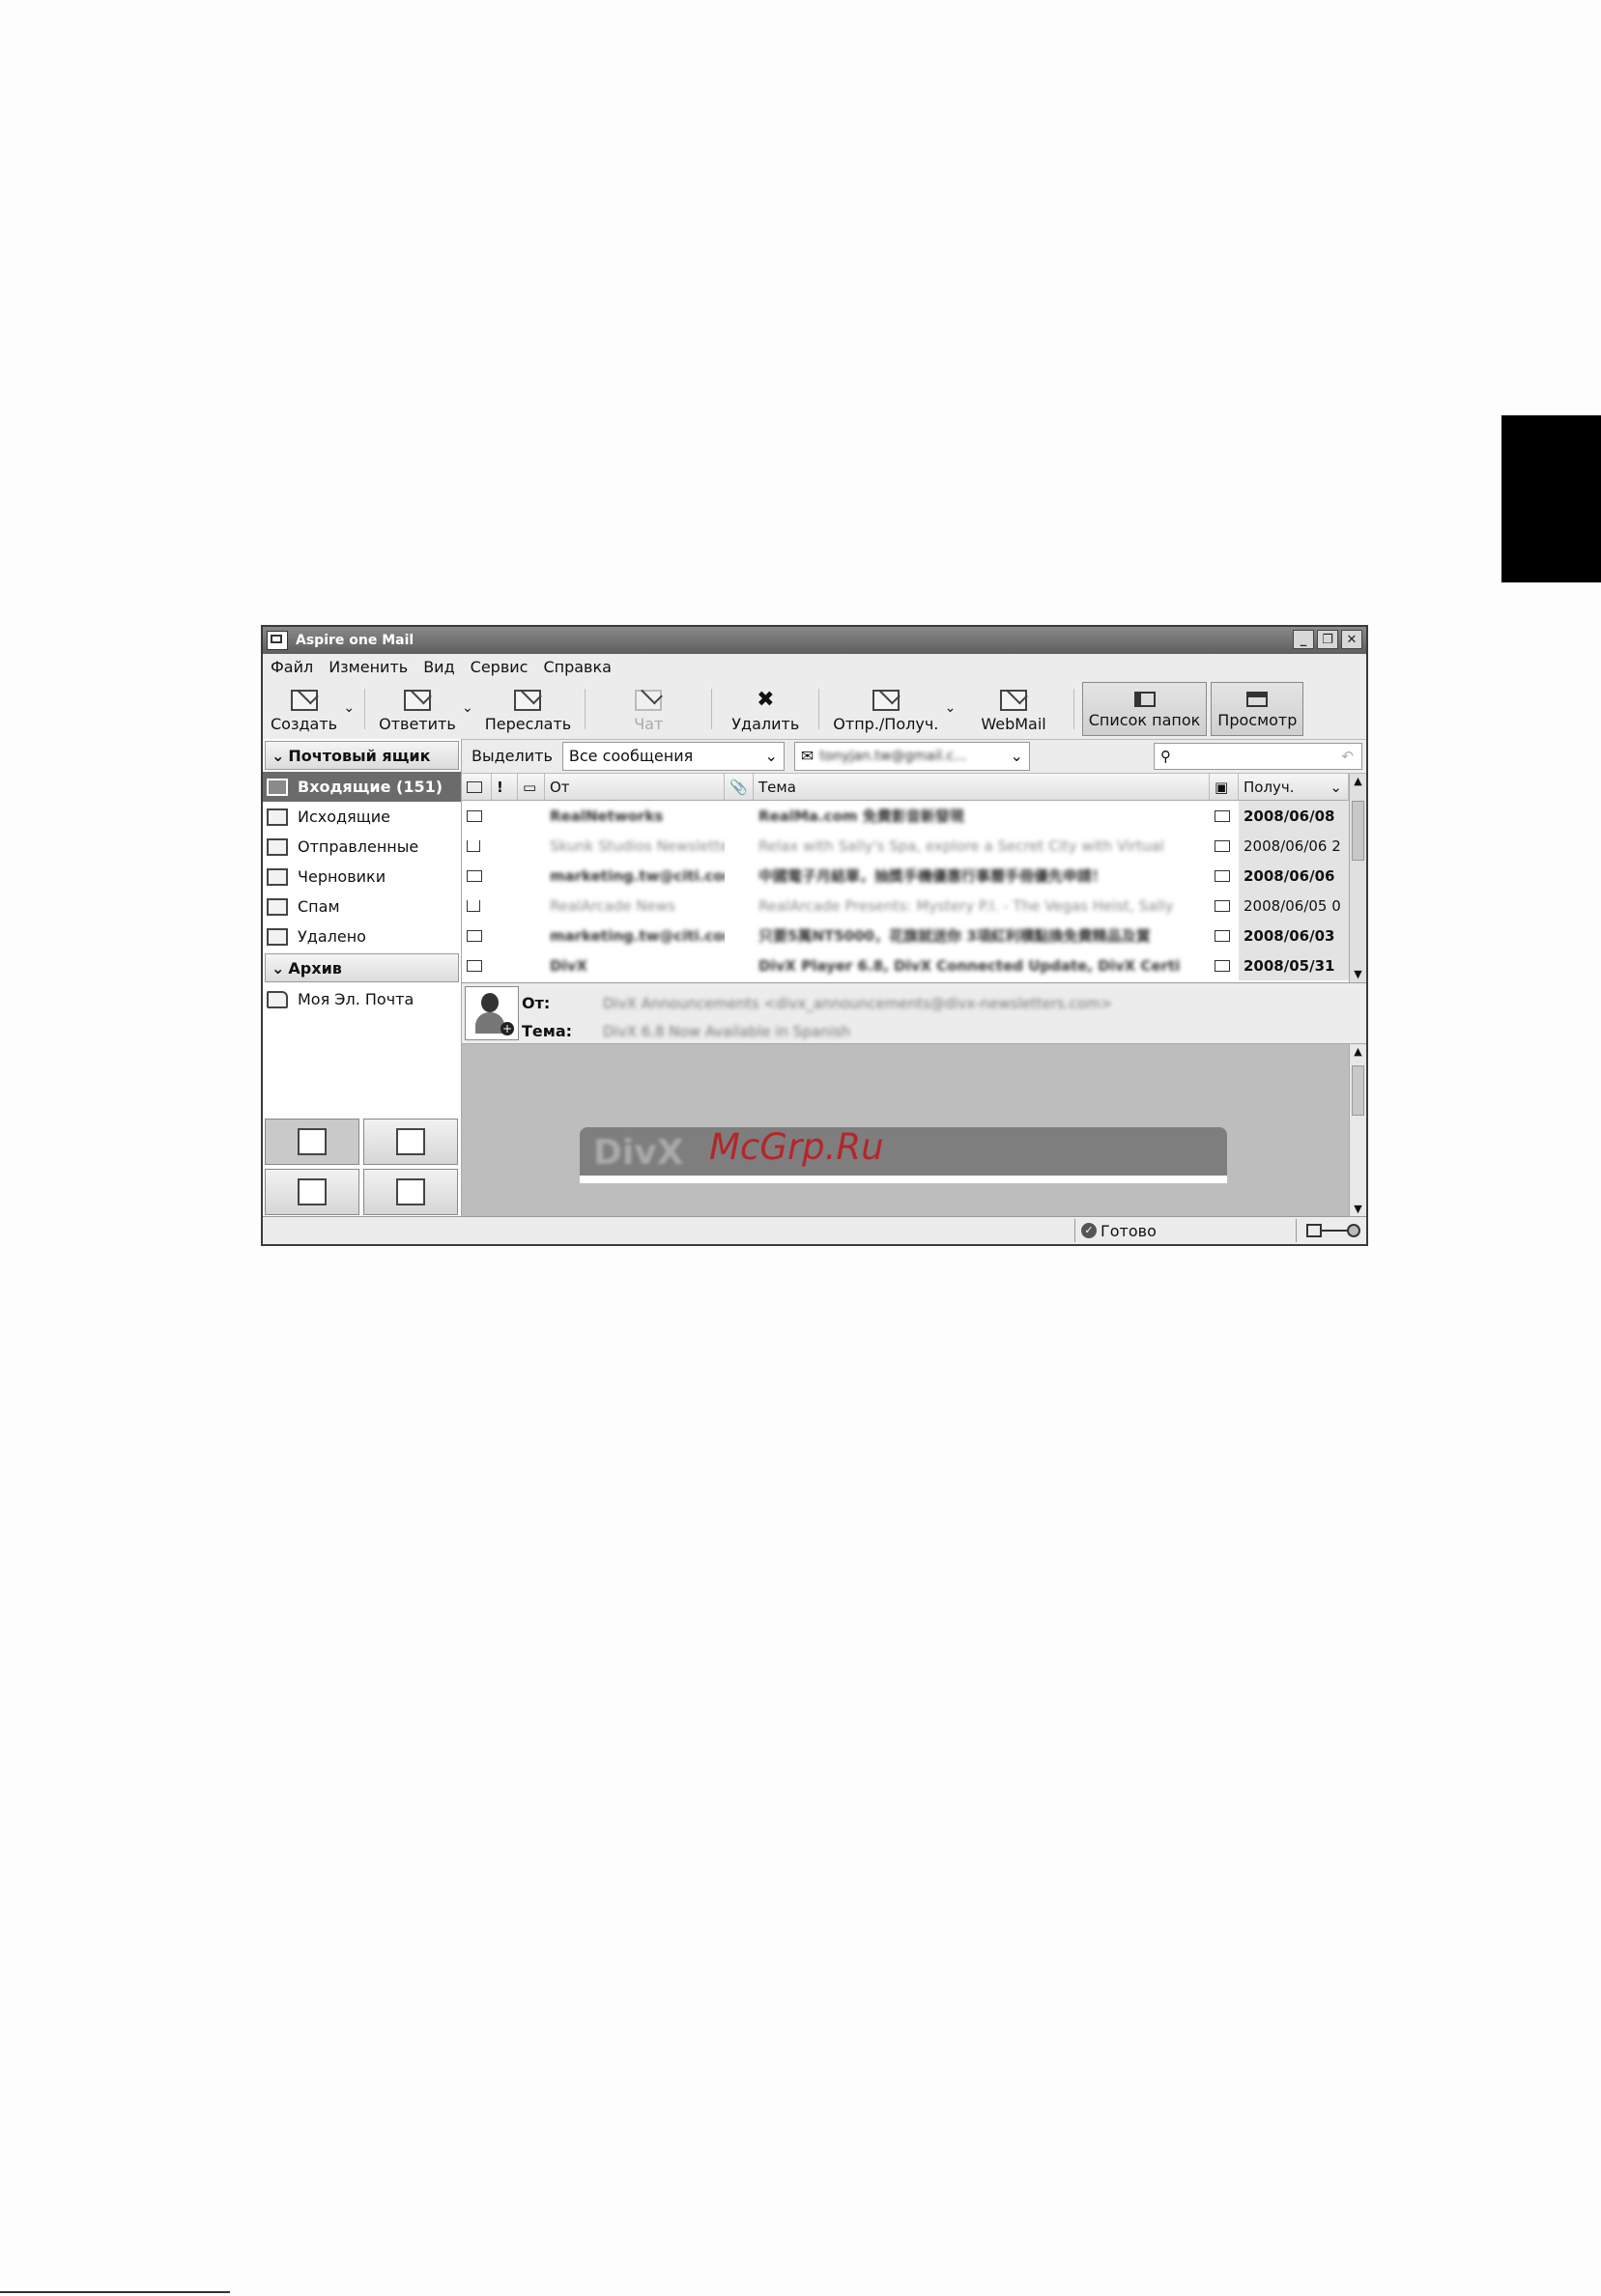 Image resolution: width=1601 pixels, height=2296 pixels. Describe the element at coordinates (467, 708) in the screenshot. I see `reply-dropdown-chevron-icon: ⌄` at that location.